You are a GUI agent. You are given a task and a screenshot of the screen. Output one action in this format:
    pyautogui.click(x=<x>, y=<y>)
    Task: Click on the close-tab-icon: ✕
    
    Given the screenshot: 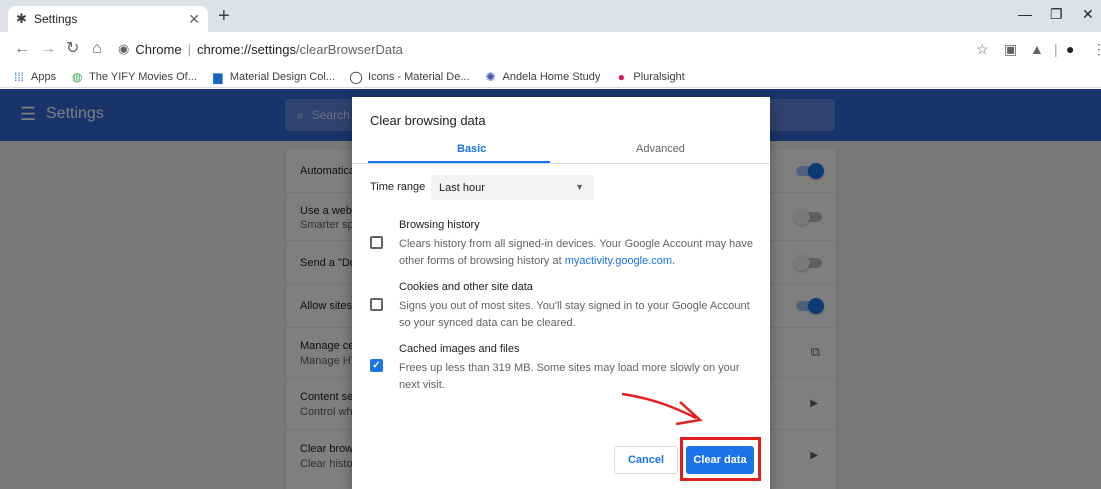 What is the action you would take?
    pyautogui.click(x=194, y=19)
    